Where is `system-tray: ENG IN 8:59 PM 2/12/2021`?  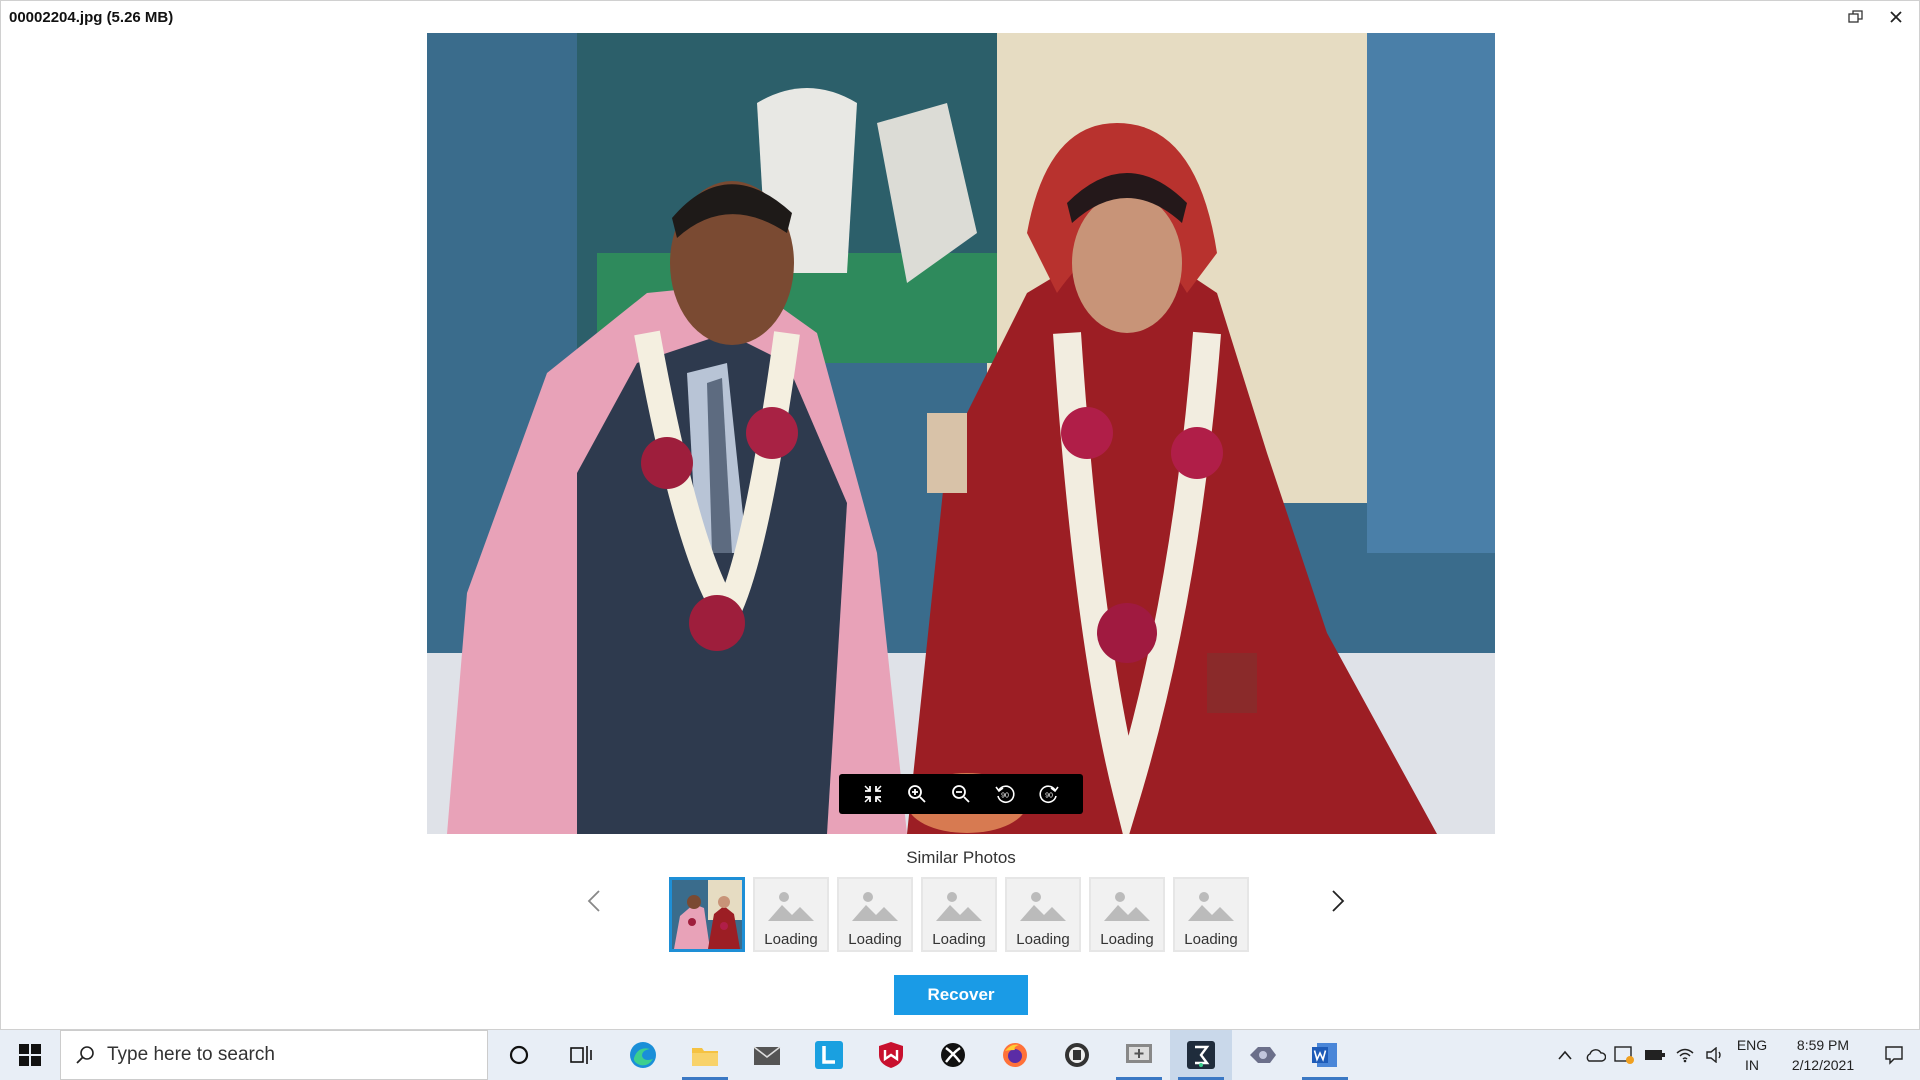
system-tray: ENG IN 8:59 PM 2/12/2021 is located at coordinates (1735, 1055).